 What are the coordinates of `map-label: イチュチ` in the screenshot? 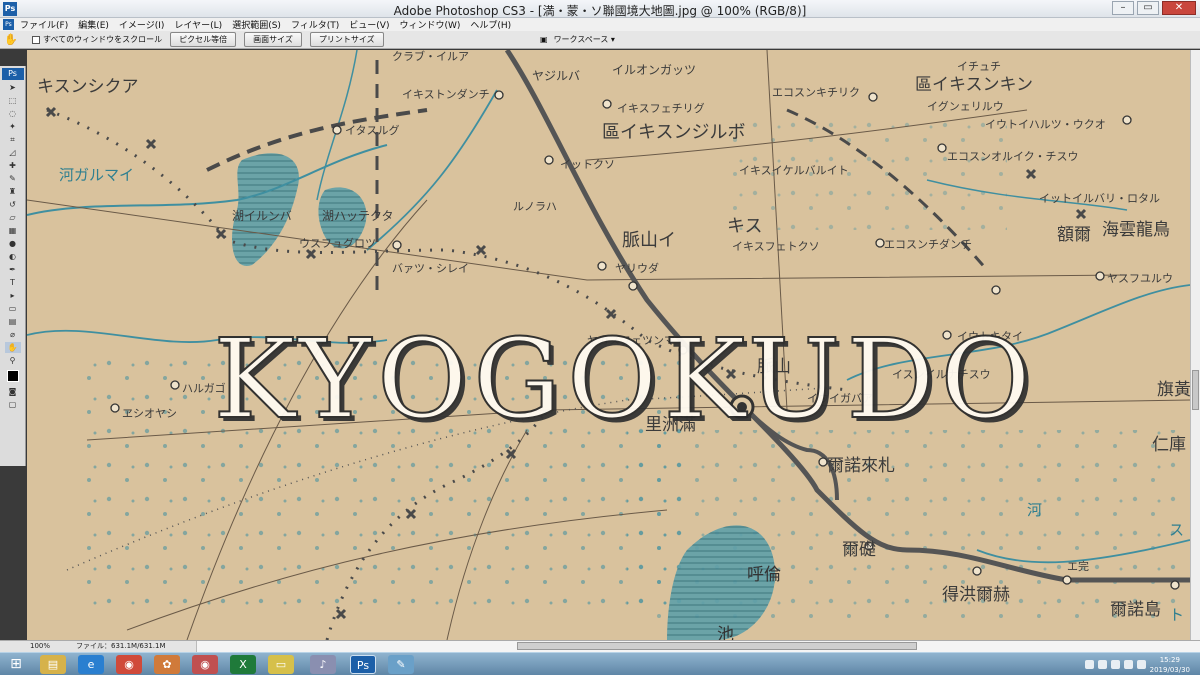 It's located at (979, 66).